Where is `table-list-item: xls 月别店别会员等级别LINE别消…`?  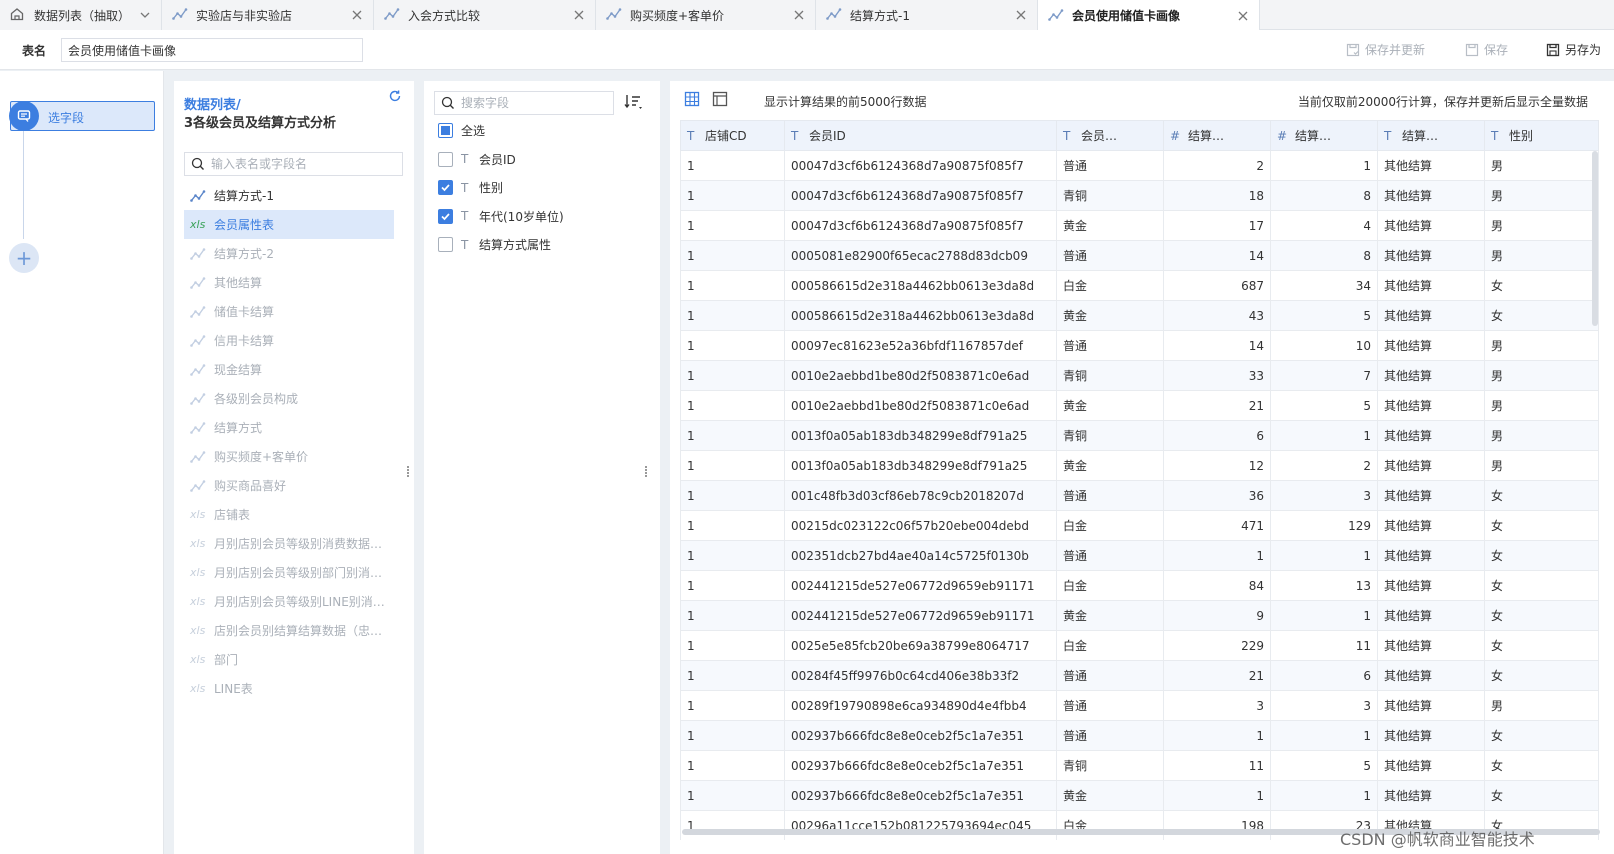
table-list-item: xls 月别店别会员等级别LINE别消… is located at coordinates (289, 601).